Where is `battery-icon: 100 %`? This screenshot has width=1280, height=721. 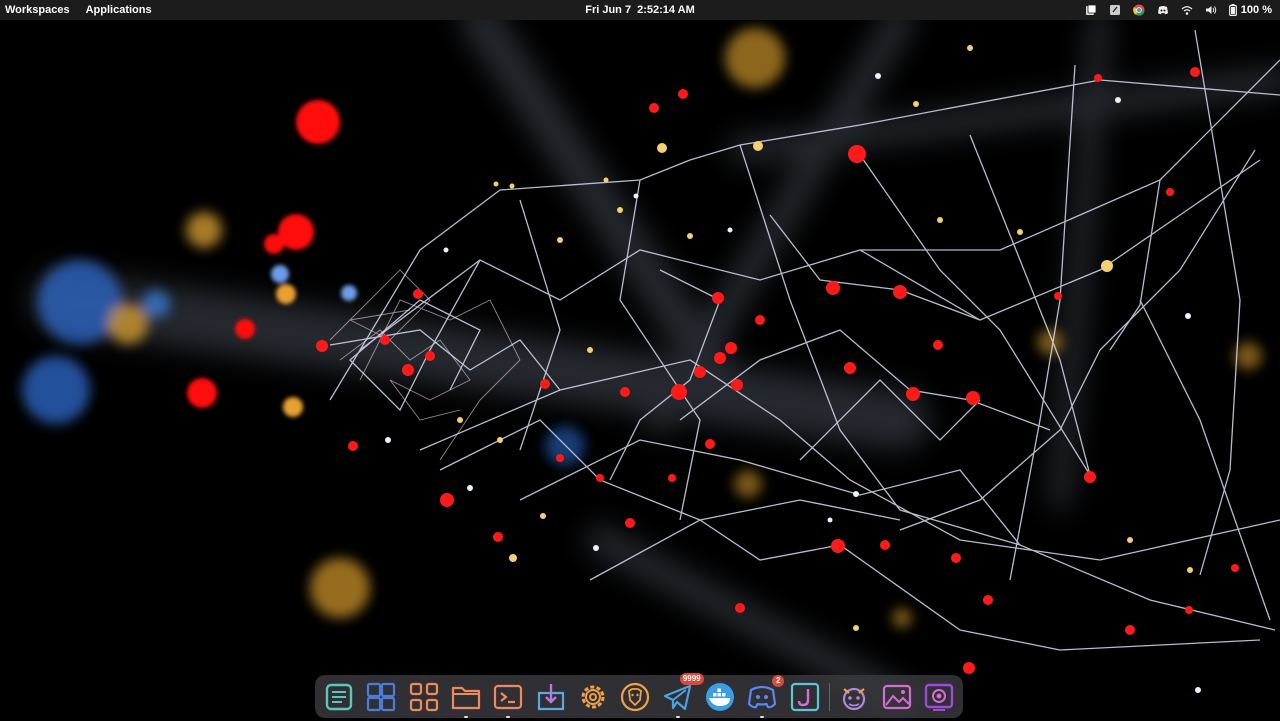 battery-icon: 100 % is located at coordinates (1250, 10).